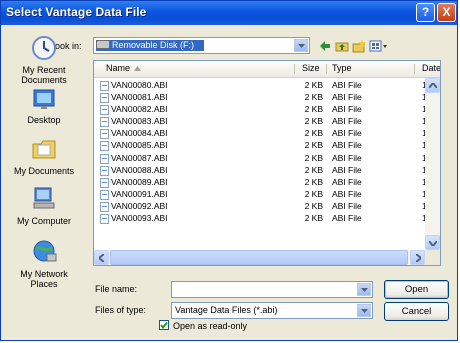 The width and height of the screenshot is (460, 343). I want to click on scrollbar-corner, so click(432, 257).